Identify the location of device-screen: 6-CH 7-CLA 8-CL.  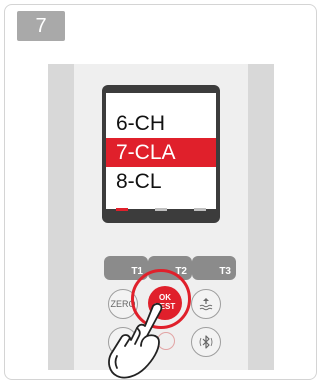
(161, 154).